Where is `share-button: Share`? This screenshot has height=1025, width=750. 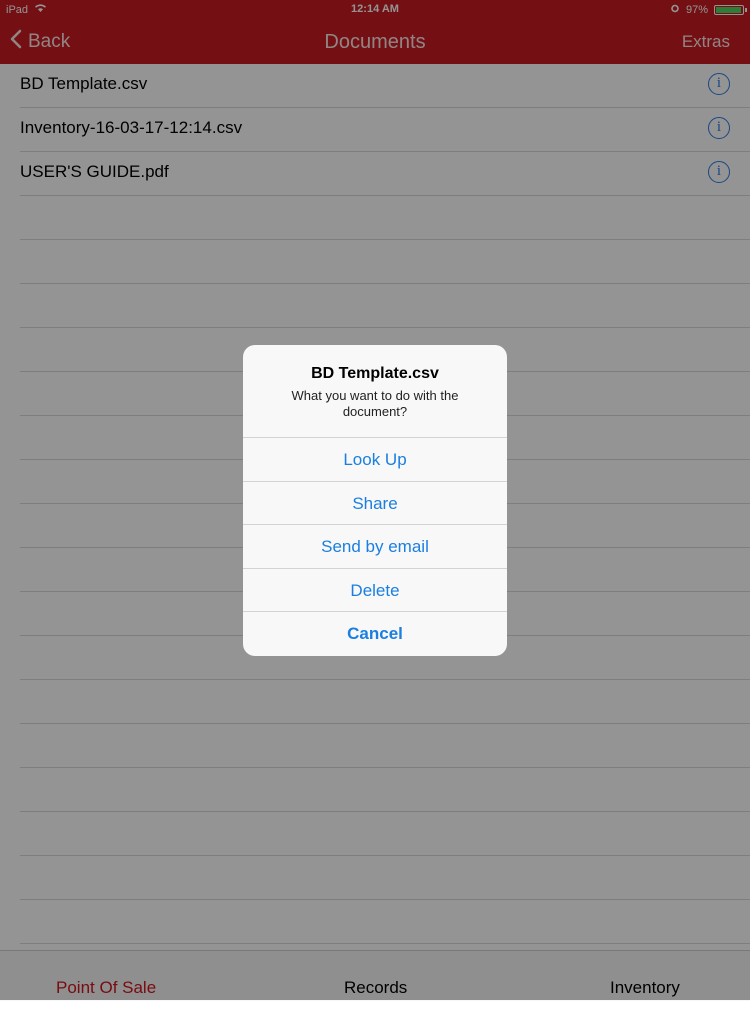 share-button: Share is located at coordinates (375, 503).